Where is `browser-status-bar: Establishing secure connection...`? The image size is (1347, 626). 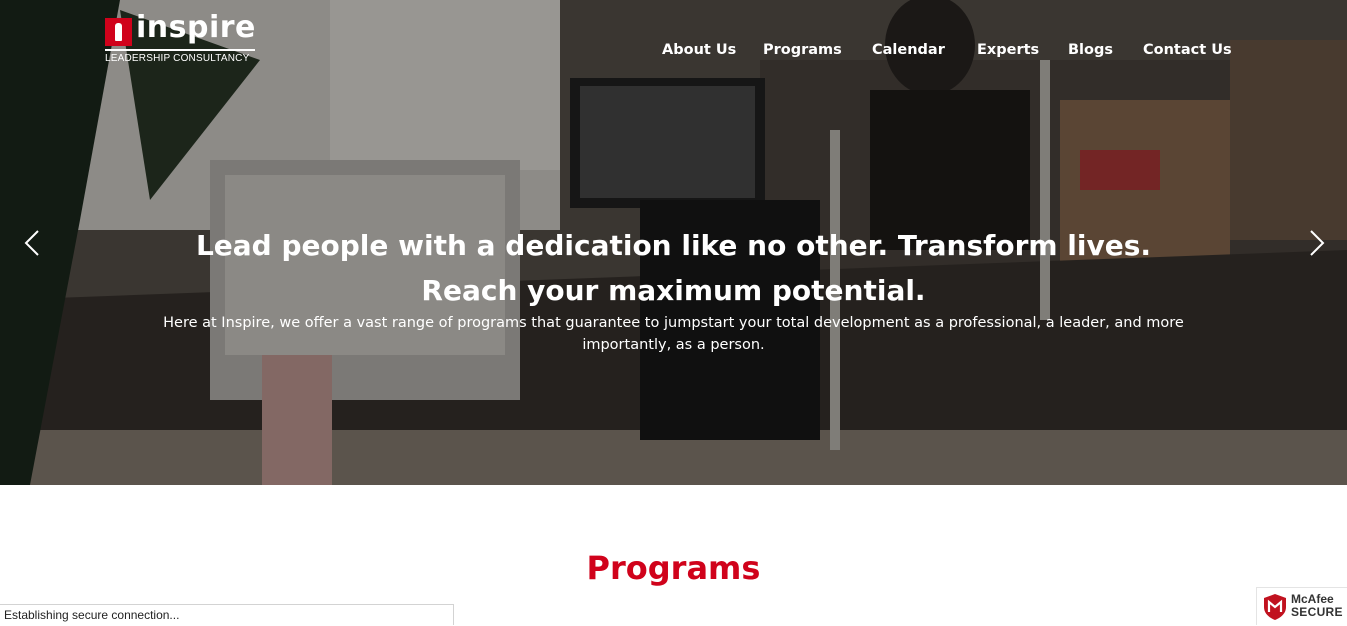 browser-status-bar: Establishing secure connection... is located at coordinates (227, 614).